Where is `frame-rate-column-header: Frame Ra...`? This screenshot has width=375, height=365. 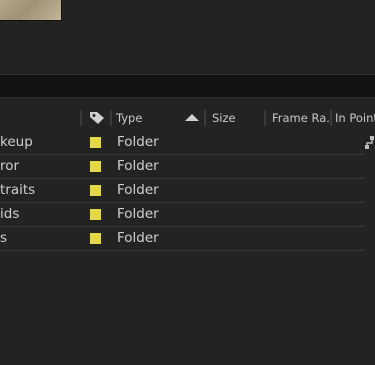
frame-rate-column-header: Frame Ra... is located at coordinates (301, 118).